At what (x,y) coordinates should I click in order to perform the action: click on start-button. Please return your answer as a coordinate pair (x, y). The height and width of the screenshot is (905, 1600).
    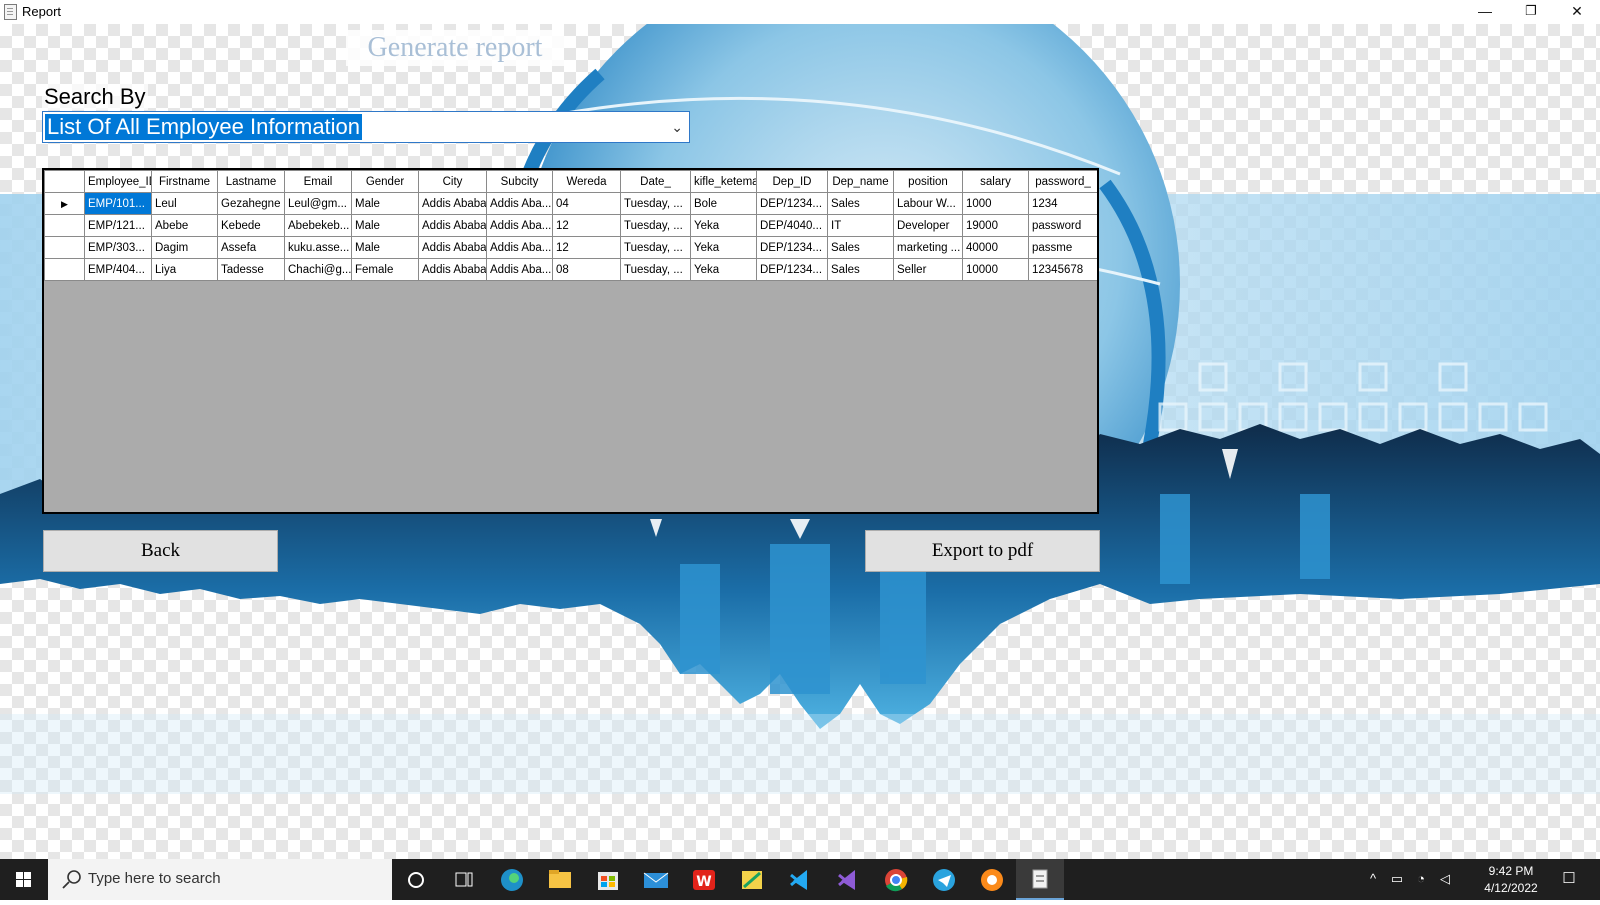
    Looking at the image, I should click on (24, 879).